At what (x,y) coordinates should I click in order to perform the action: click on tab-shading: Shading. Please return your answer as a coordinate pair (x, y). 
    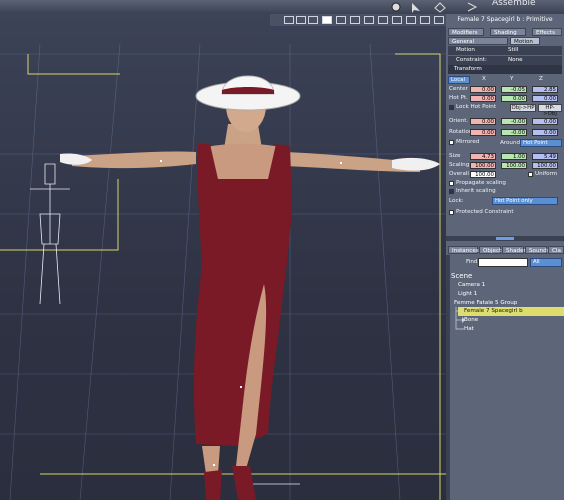
    Looking at the image, I should click on (508, 32).